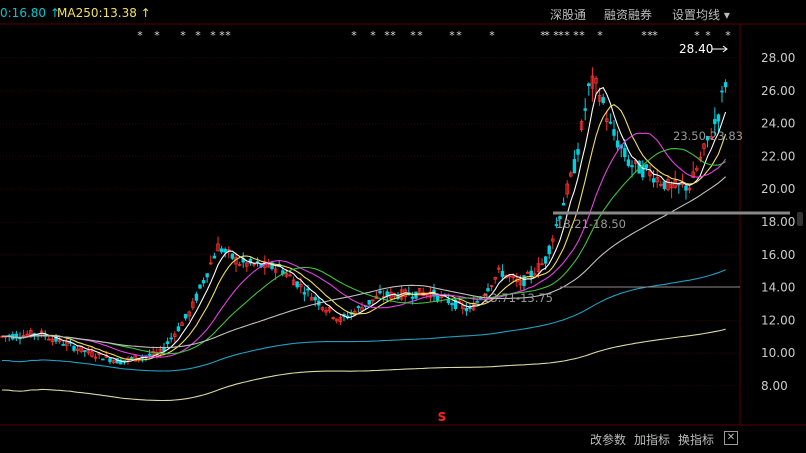 This screenshot has width=806, height=453. I want to click on ma-line, so click(363, 365).